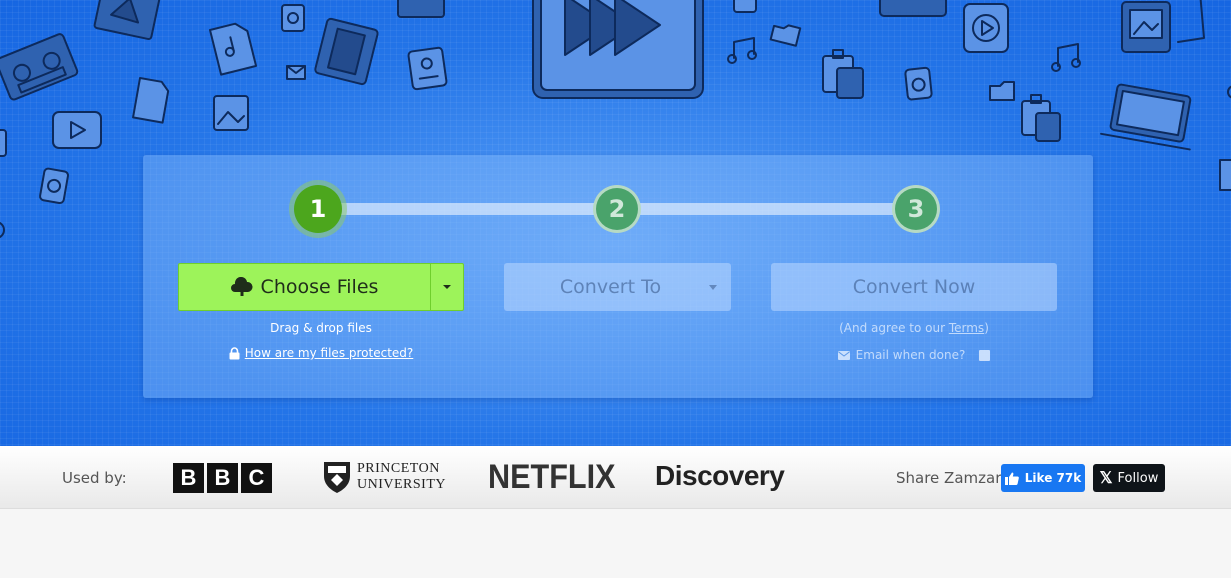 The height and width of the screenshot is (578, 1231). Describe the element at coordinates (745, 6) in the screenshot. I see `small-doodle-right` at that location.